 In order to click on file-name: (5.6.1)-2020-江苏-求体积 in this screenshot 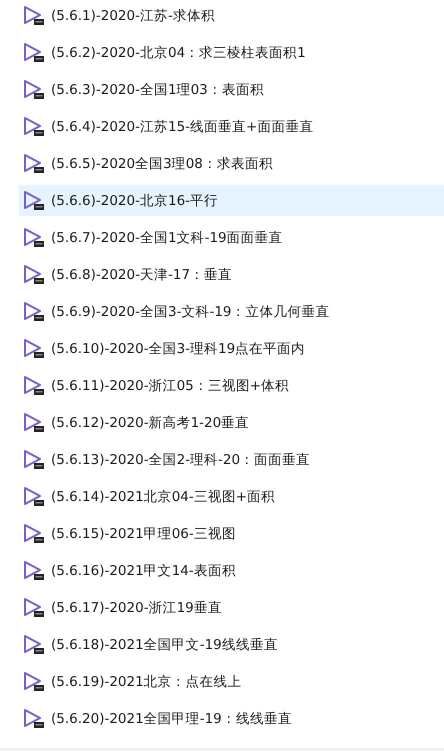, I will do `click(133, 15)`.